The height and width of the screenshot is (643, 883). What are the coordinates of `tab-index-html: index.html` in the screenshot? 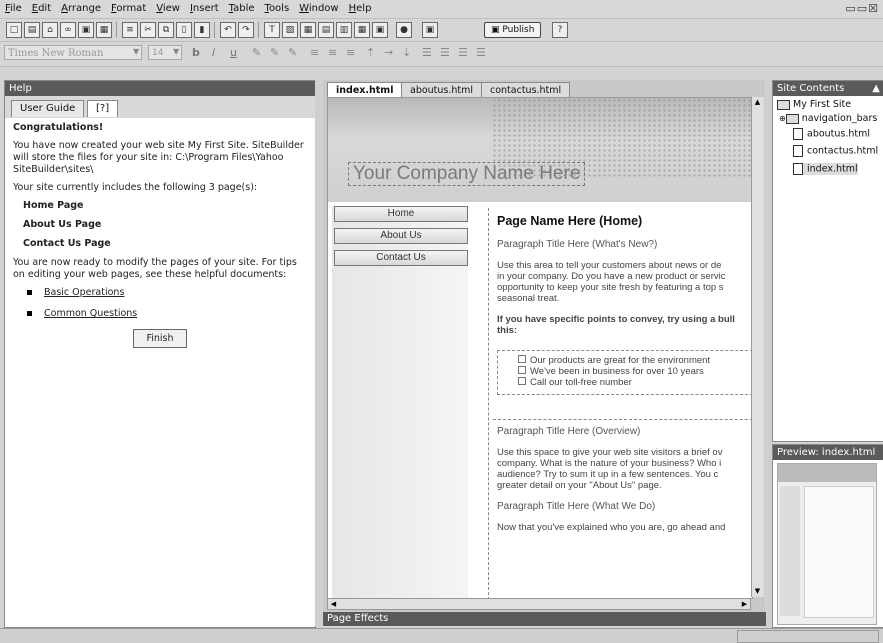 It's located at (365, 90).